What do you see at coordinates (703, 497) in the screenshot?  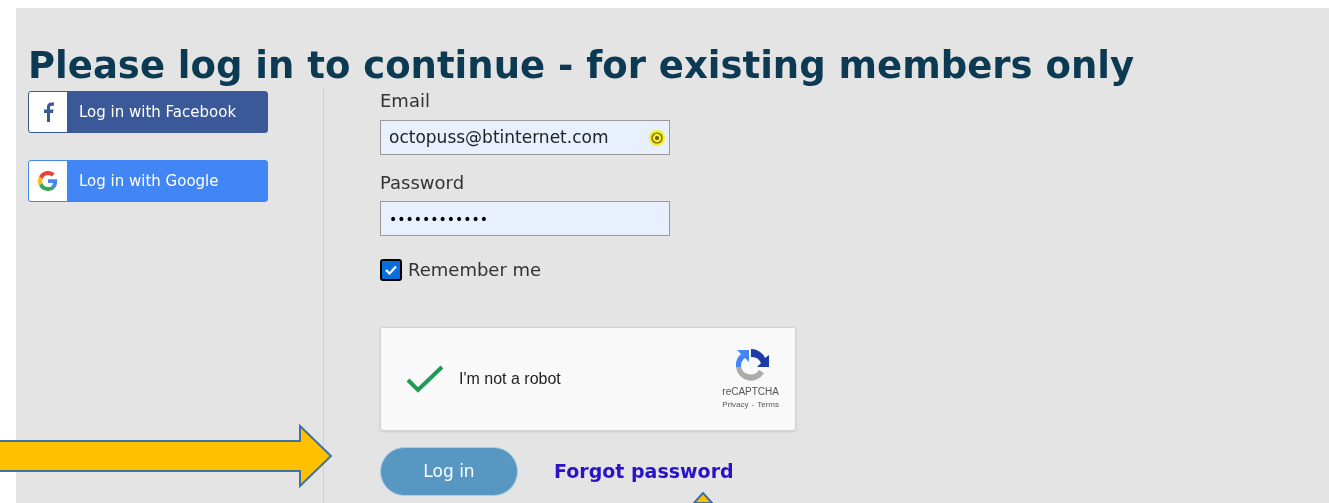 I see `annotation-arrow` at bounding box center [703, 497].